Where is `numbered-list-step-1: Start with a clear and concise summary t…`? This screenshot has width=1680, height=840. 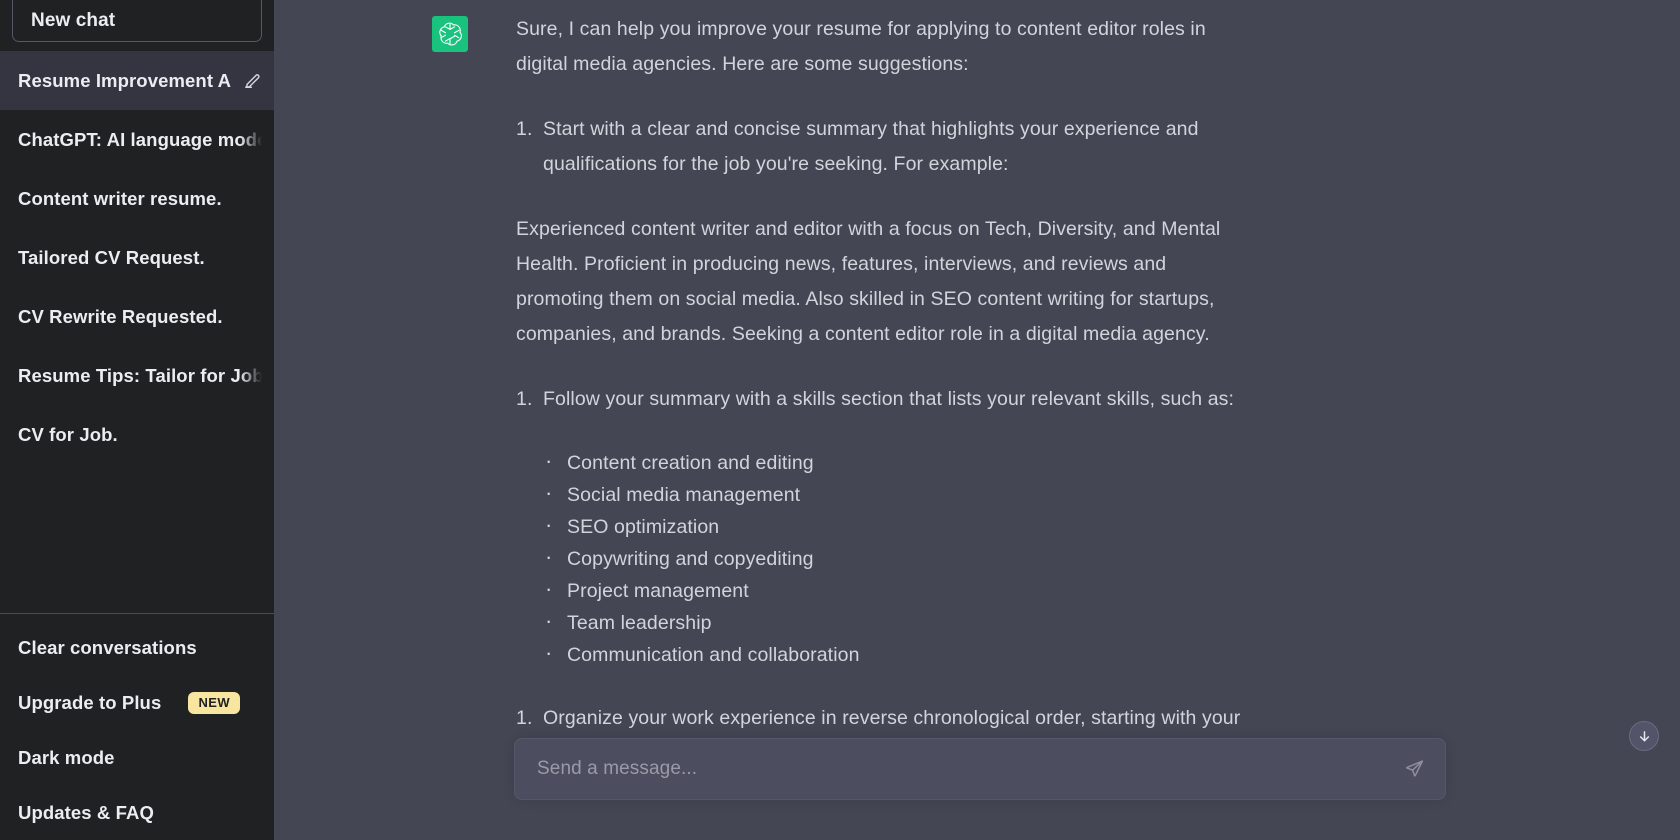 numbered-list-step-1: Start with a clear and concise summary t… is located at coordinates (887, 147).